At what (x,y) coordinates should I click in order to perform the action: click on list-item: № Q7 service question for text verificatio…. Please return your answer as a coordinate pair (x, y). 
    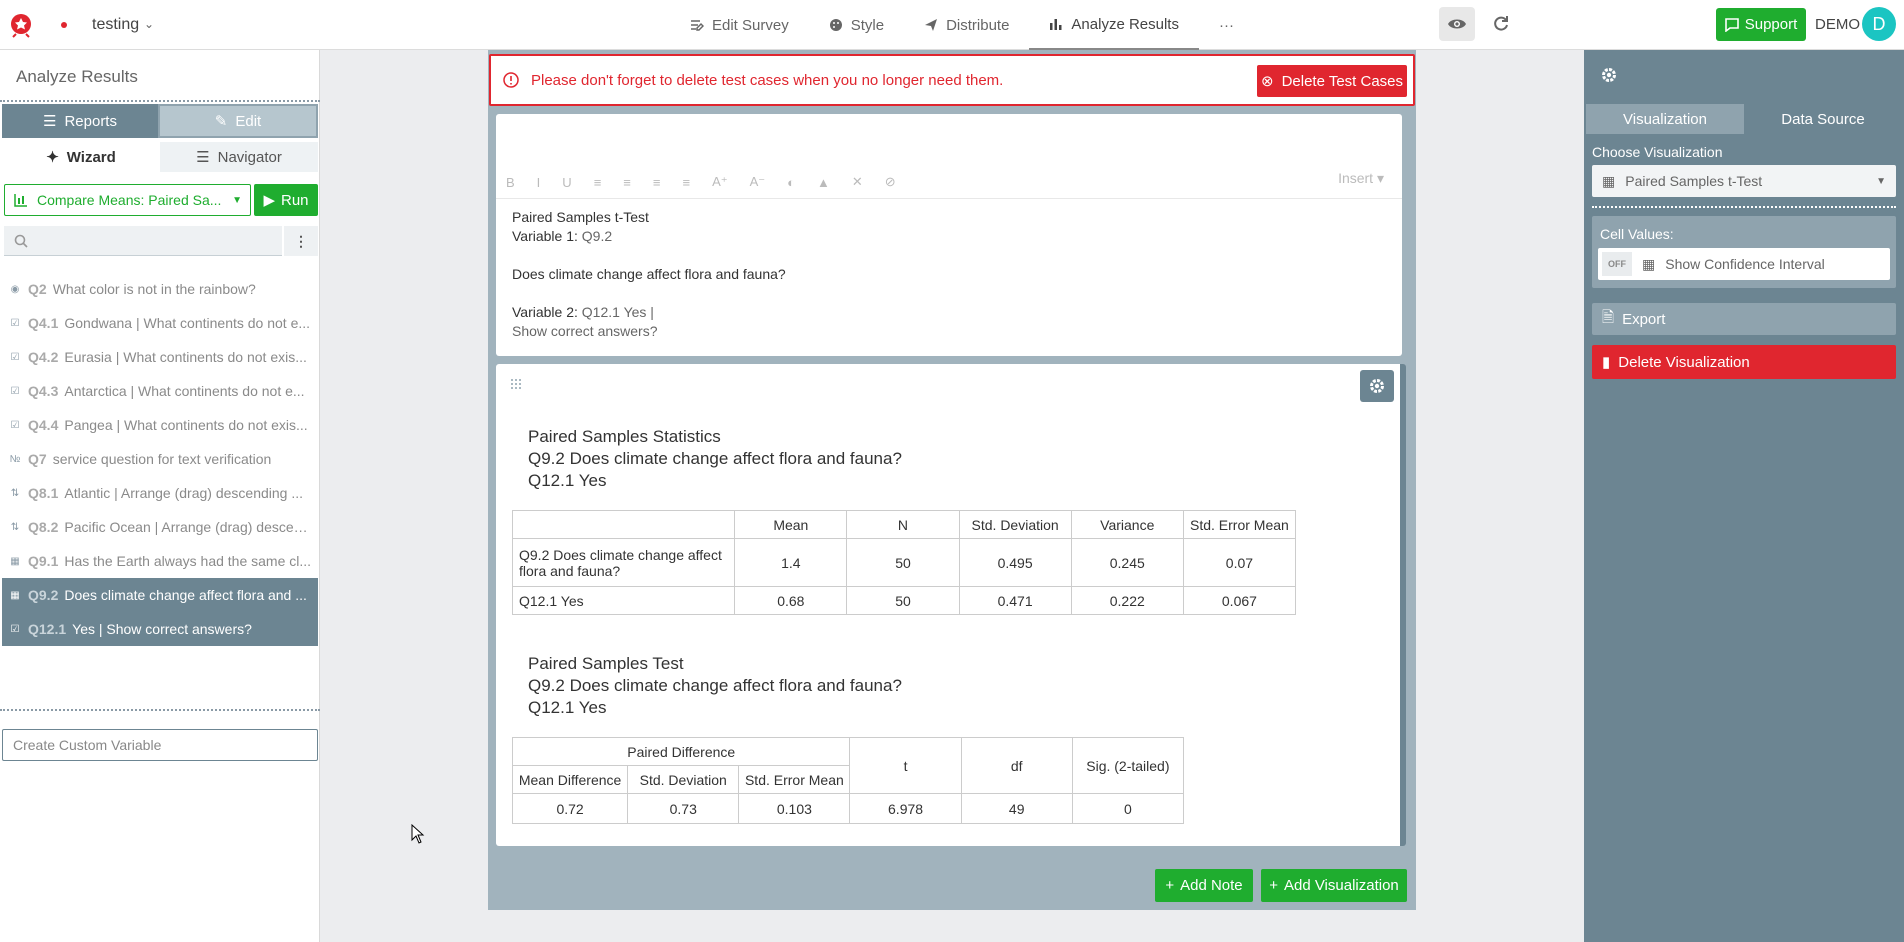
    Looking at the image, I should click on (160, 459).